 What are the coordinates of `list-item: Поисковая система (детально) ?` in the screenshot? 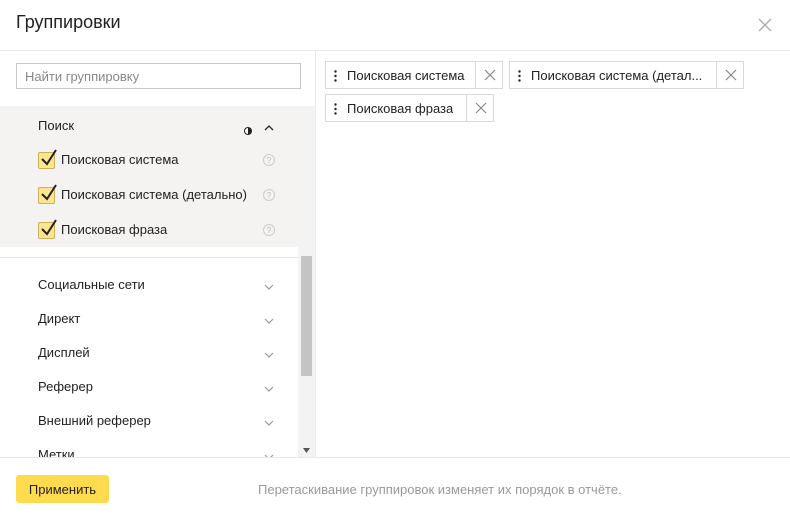 It's located at (149, 194).